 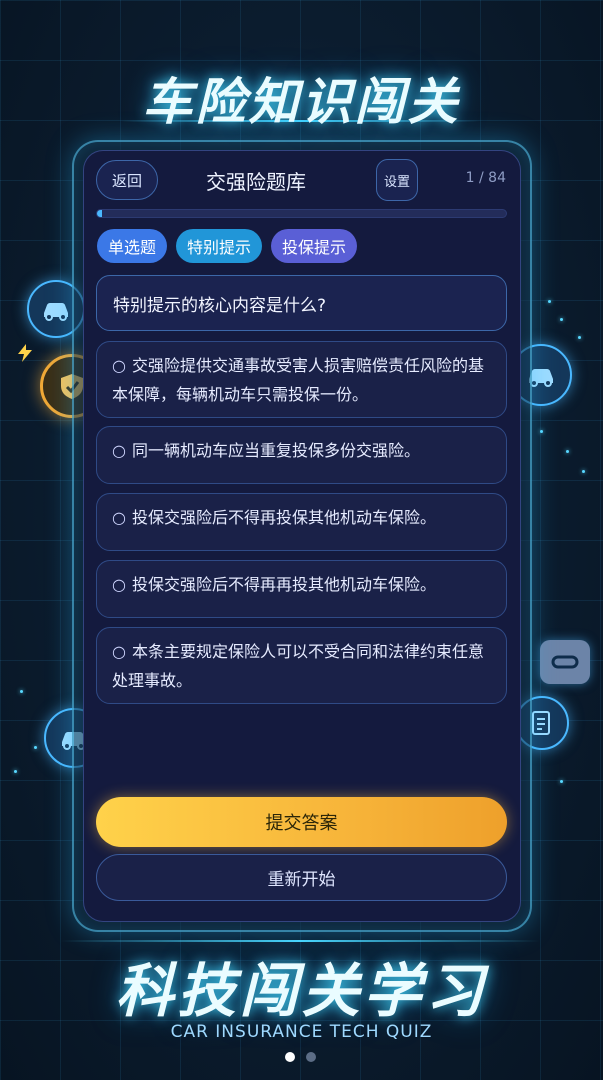 I want to click on answer-option: ○ 本条主要规定保险人可以不受合同和法律约束任意处理事故。, so click(x=301, y=665).